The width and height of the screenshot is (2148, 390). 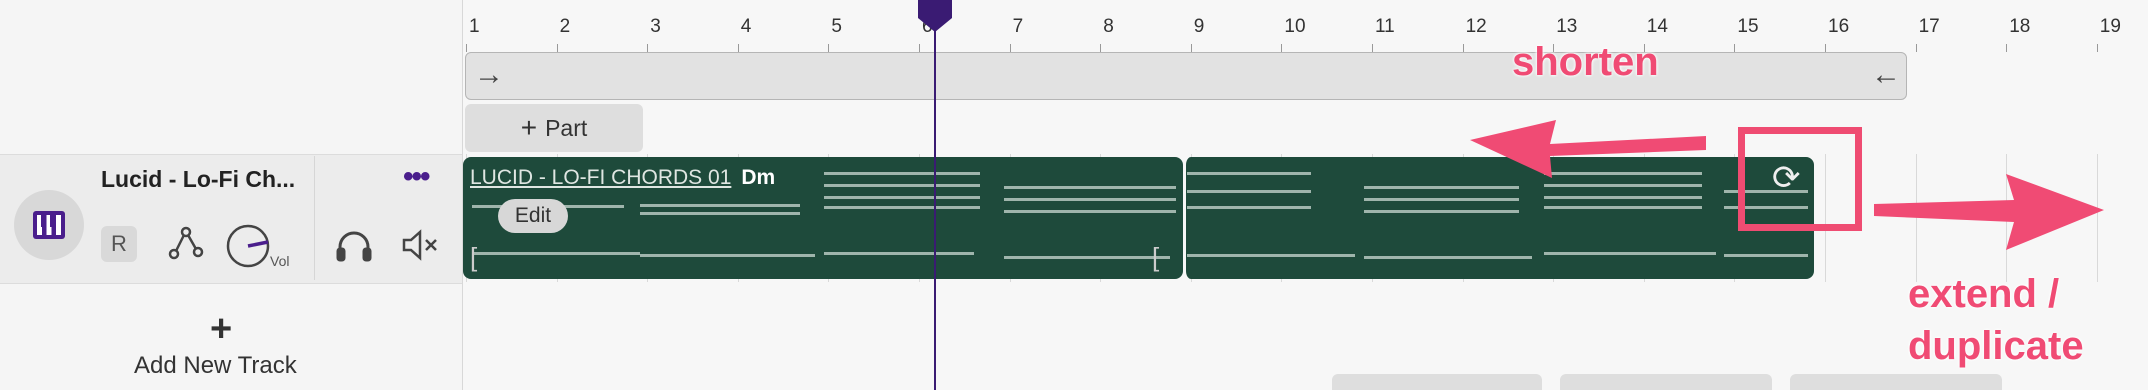 I want to click on ruler-bar-number: 19, so click(x=2110, y=27).